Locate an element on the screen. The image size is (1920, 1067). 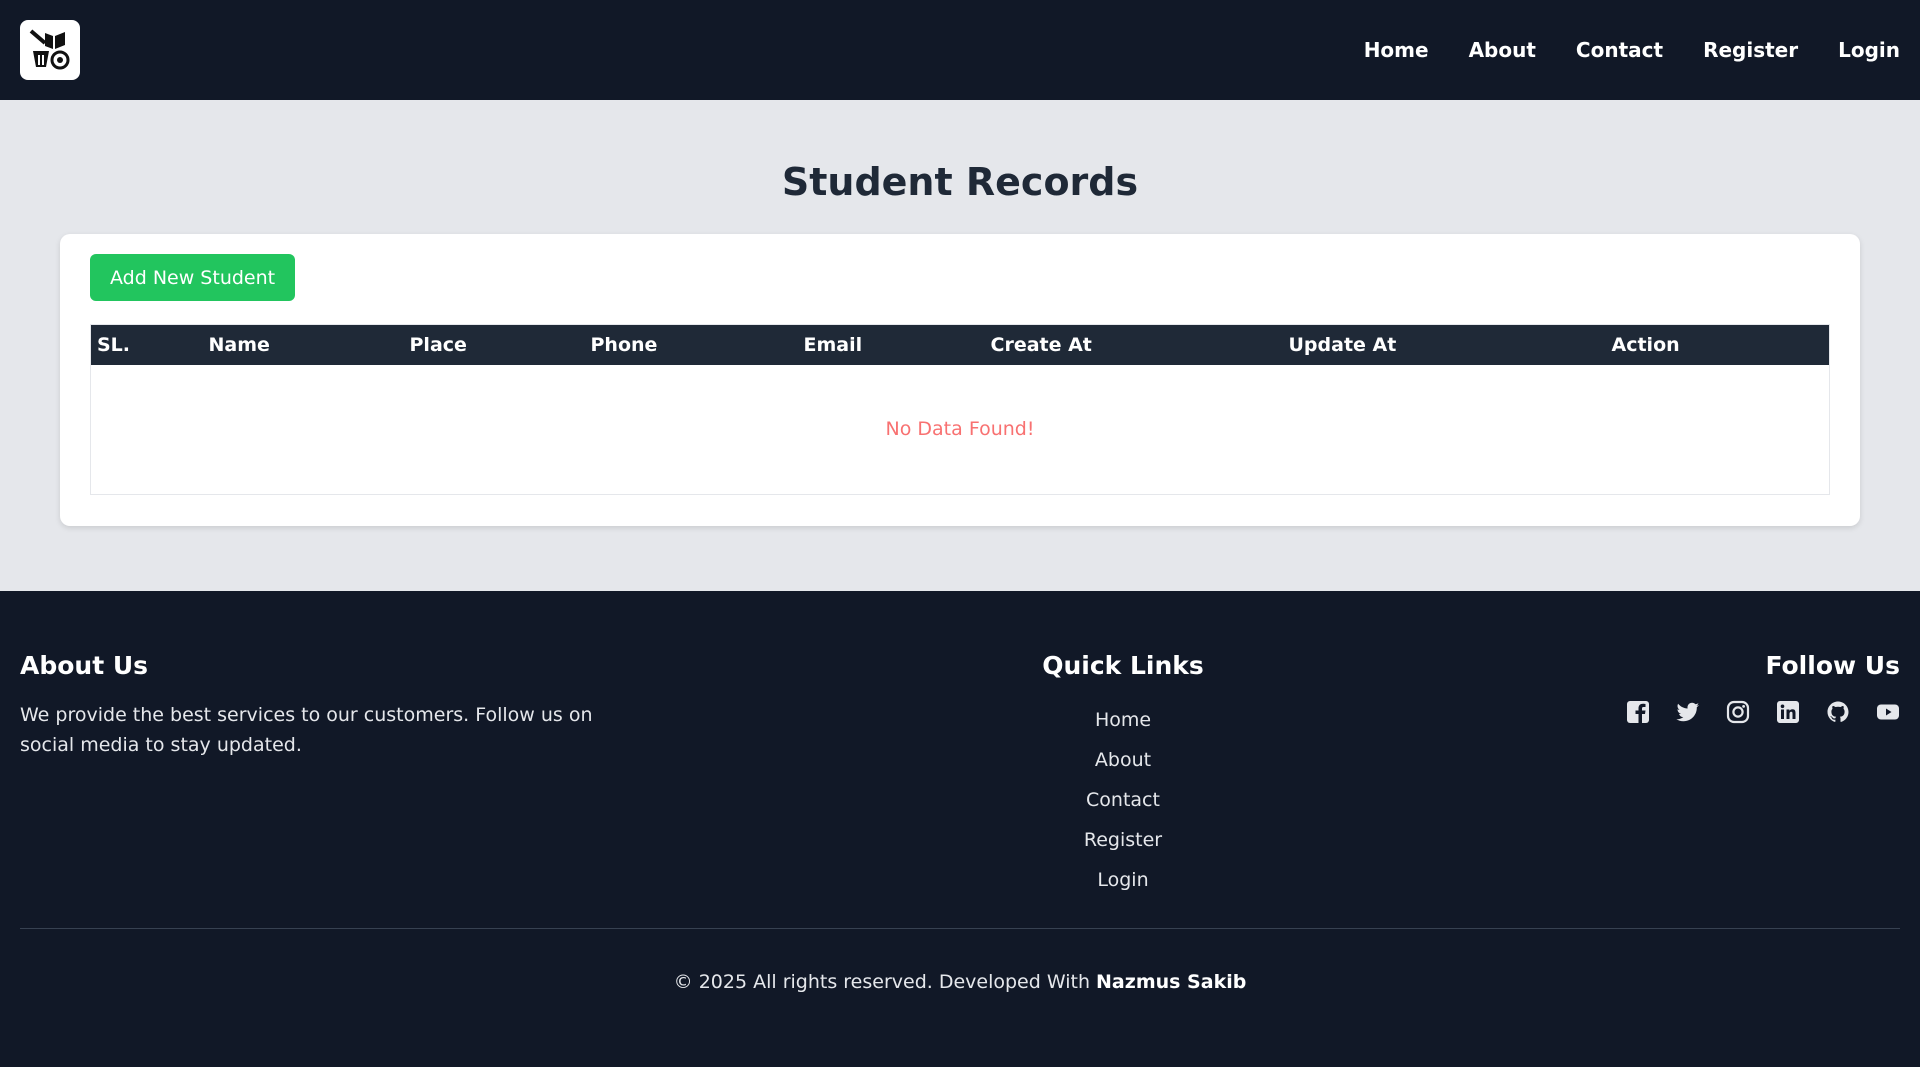
column-header-name: Name is located at coordinates (303, 344).